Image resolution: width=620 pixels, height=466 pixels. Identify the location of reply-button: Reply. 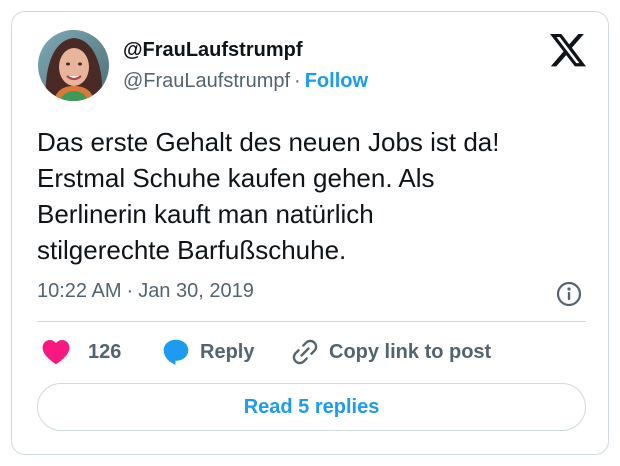
(208, 352).